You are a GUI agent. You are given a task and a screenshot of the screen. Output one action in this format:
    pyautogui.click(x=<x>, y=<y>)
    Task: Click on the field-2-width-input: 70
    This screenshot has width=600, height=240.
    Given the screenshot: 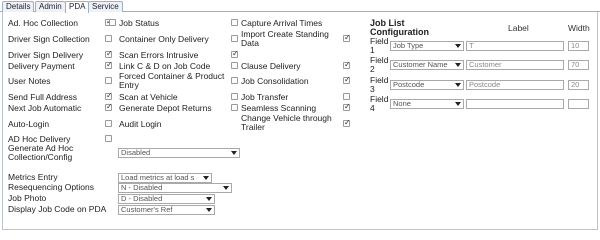 What is the action you would take?
    pyautogui.click(x=578, y=65)
    